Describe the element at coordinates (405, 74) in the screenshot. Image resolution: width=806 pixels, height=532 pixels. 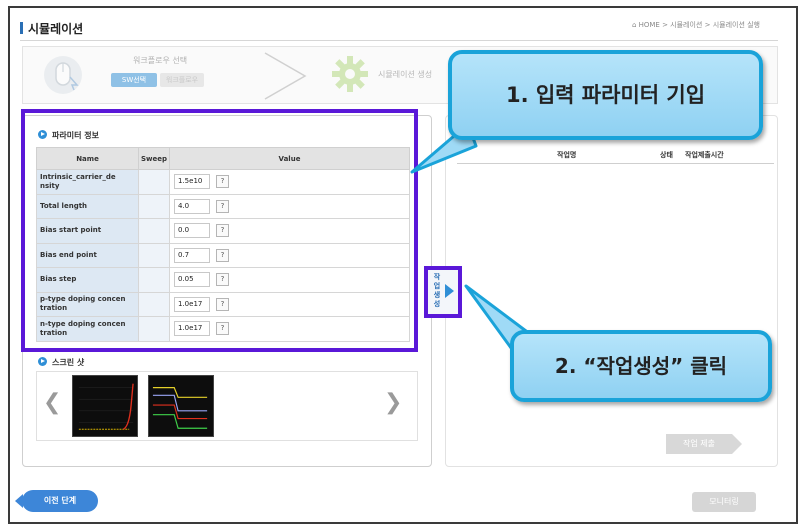
I see `step2-label: 시뮬레이션 생성` at that location.